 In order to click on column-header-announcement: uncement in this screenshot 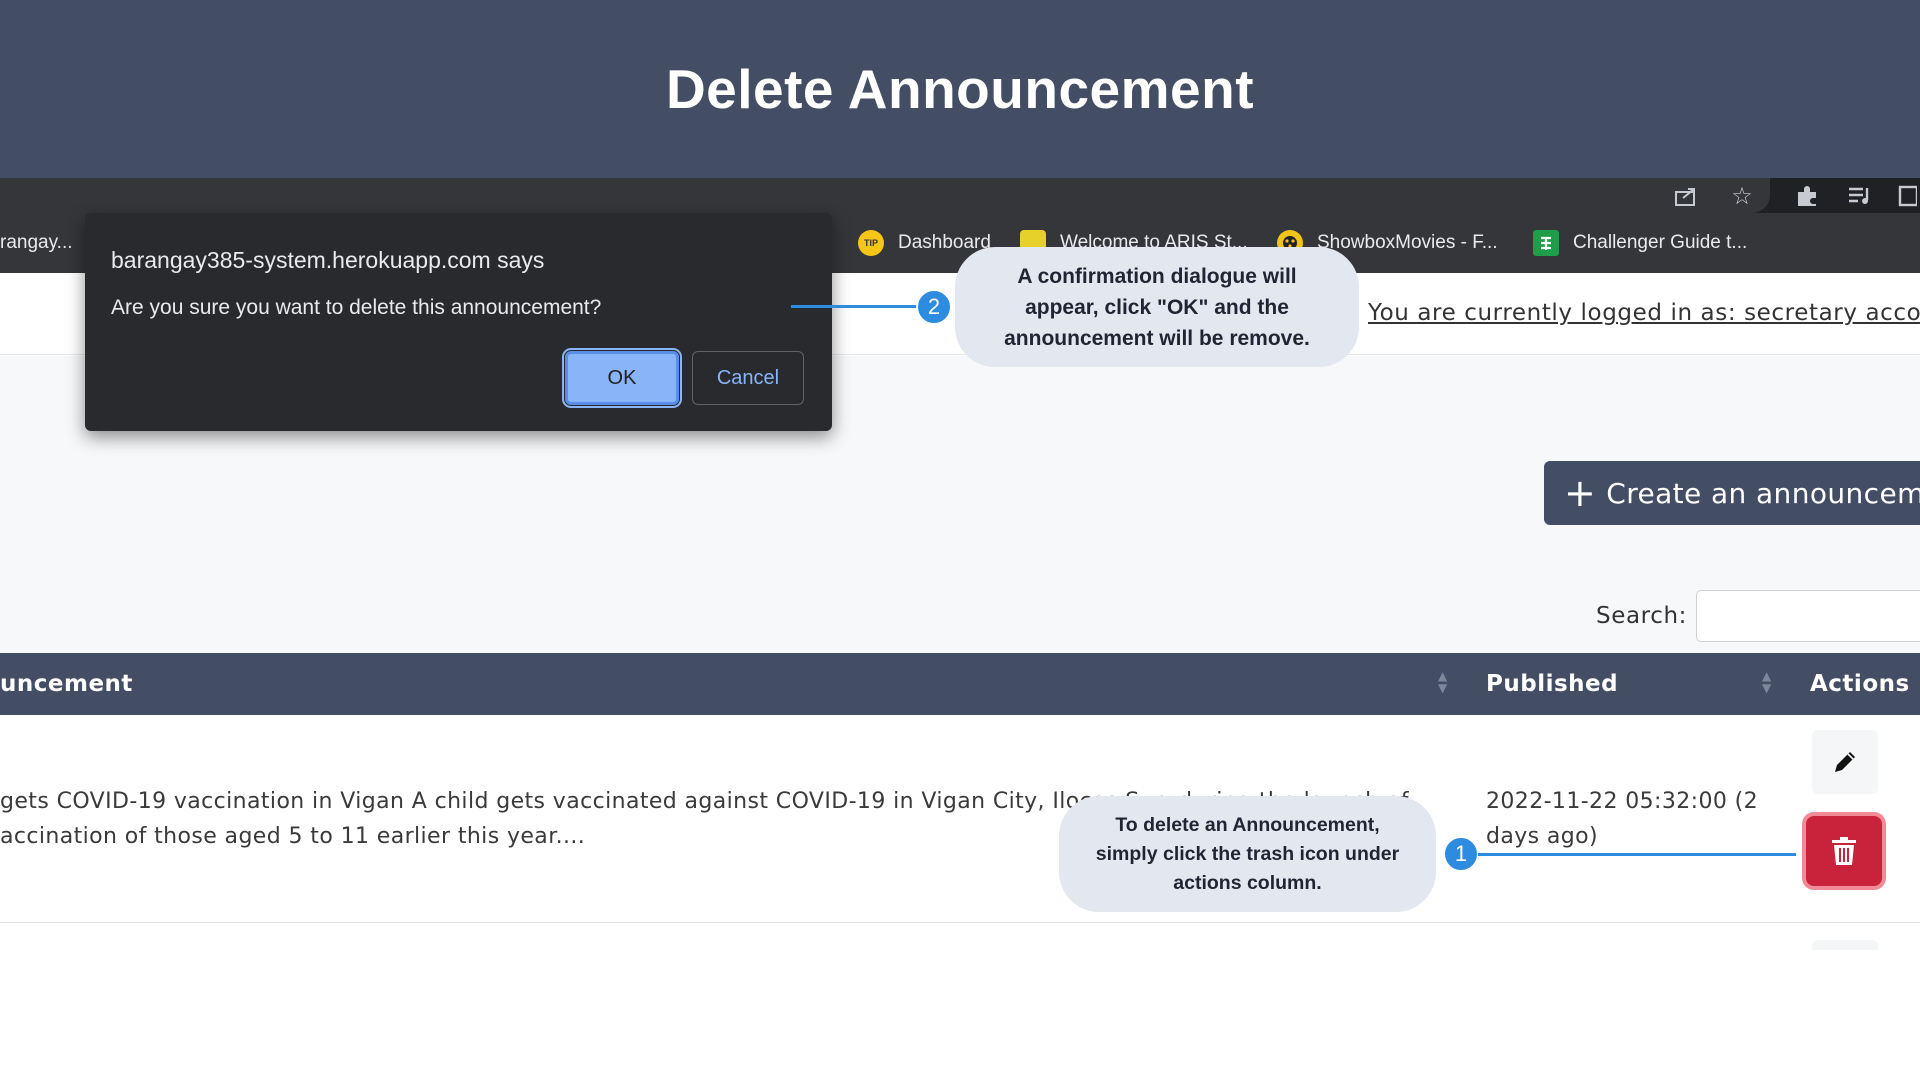, I will do `click(66, 684)`.